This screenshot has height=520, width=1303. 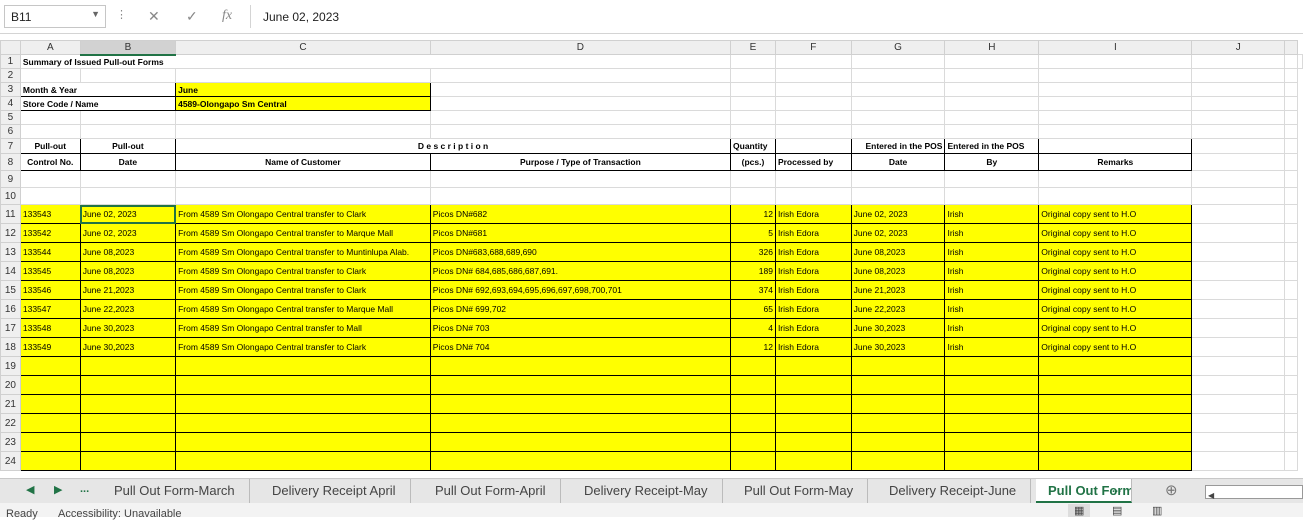 What do you see at coordinates (10, 214) in the screenshot?
I see `row-header: 11` at bounding box center [10, 214].